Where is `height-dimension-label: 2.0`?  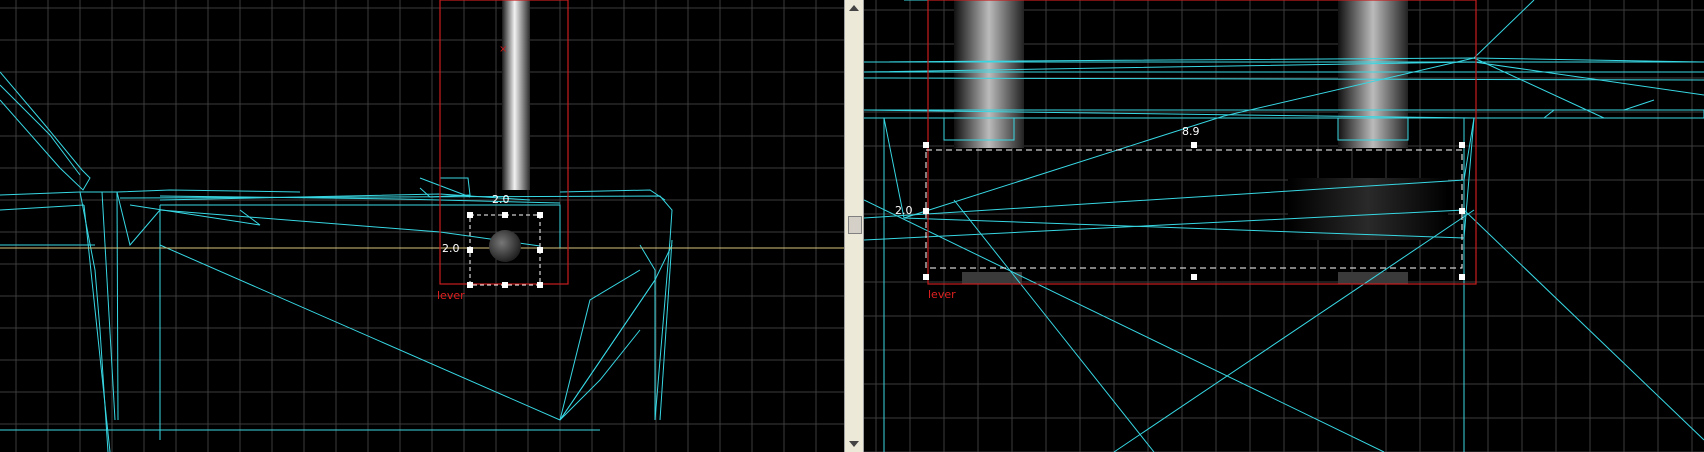
height-dimension-label: 2.0 is located at coordinates (451, 248).